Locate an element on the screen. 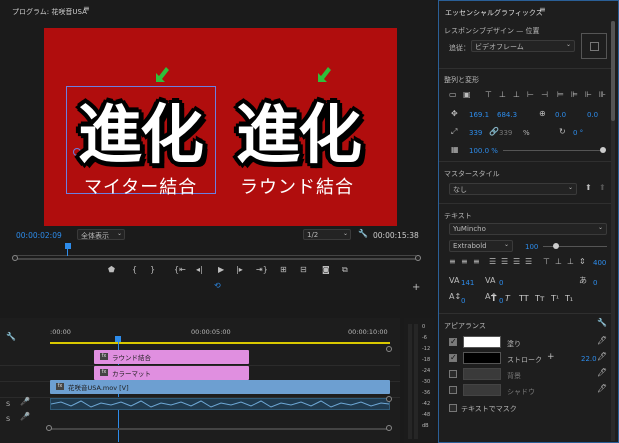  link-icon: 🔗 is located at coordinates (494, 132).